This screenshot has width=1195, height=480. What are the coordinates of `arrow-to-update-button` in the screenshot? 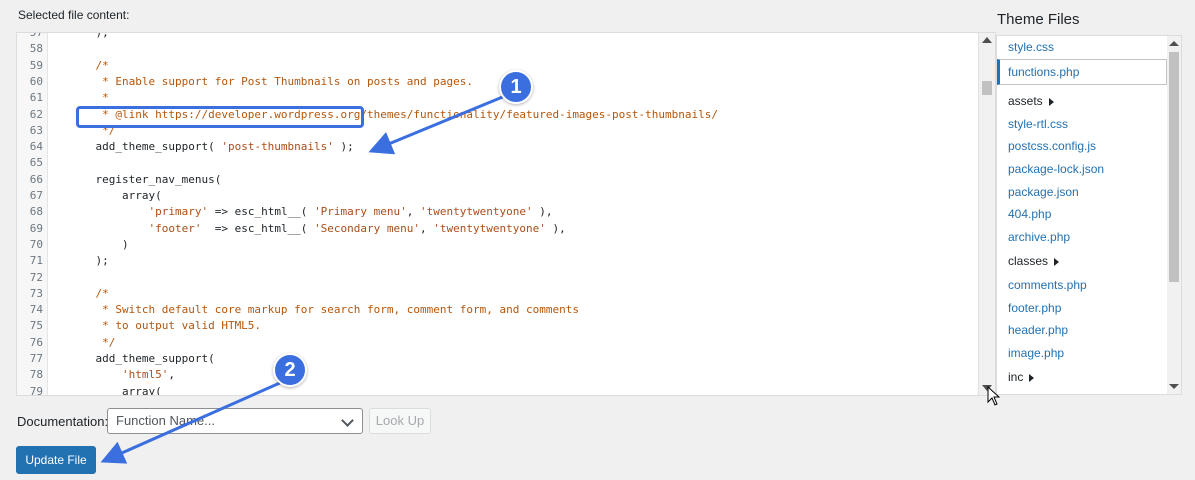 It's located at (191, 422).